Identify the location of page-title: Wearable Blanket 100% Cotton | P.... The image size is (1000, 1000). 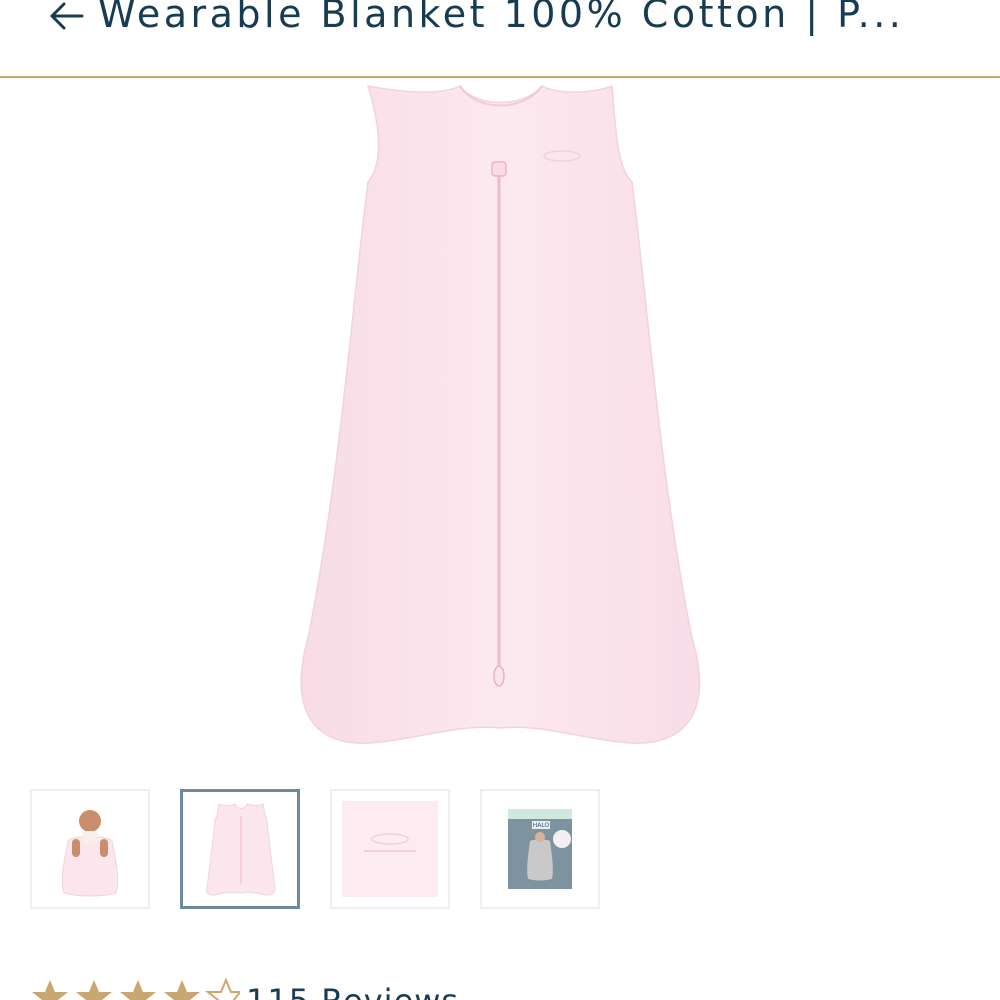
(501, 18).